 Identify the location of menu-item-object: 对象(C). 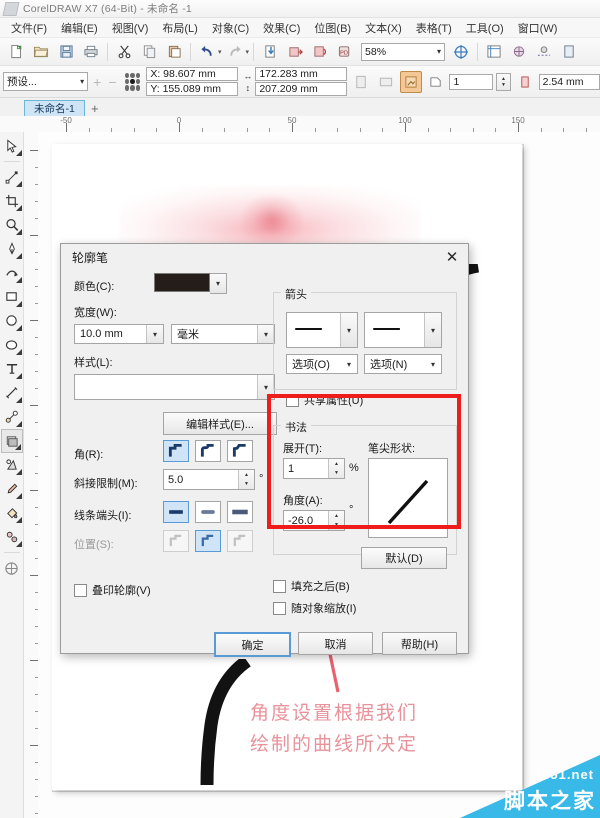
(230, 28).